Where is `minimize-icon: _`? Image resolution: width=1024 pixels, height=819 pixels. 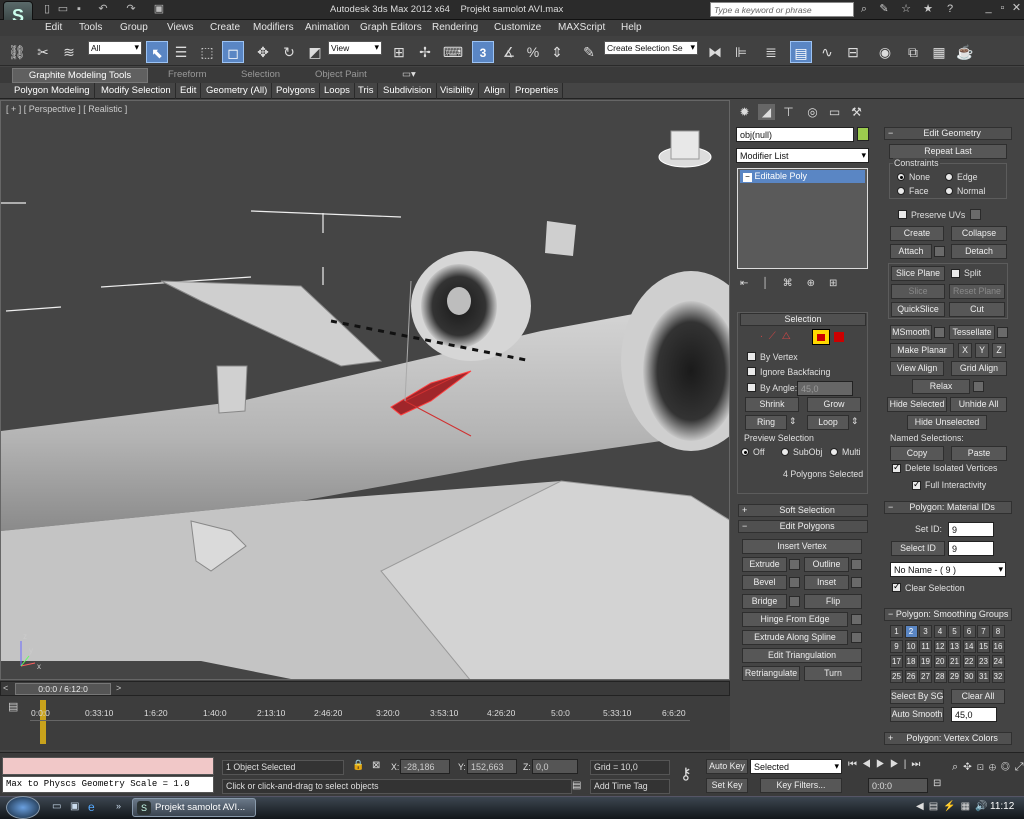
minimize-icon: _ is located at coordinates (988, 8).